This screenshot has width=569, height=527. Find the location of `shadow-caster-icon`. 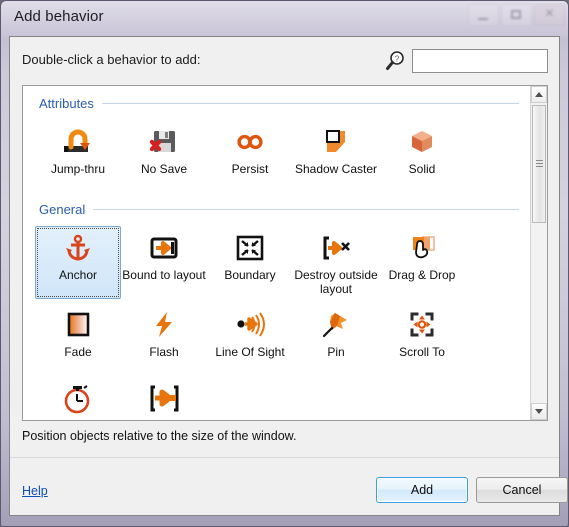

shadow-caster-icon is located at coordinates (336, 142).